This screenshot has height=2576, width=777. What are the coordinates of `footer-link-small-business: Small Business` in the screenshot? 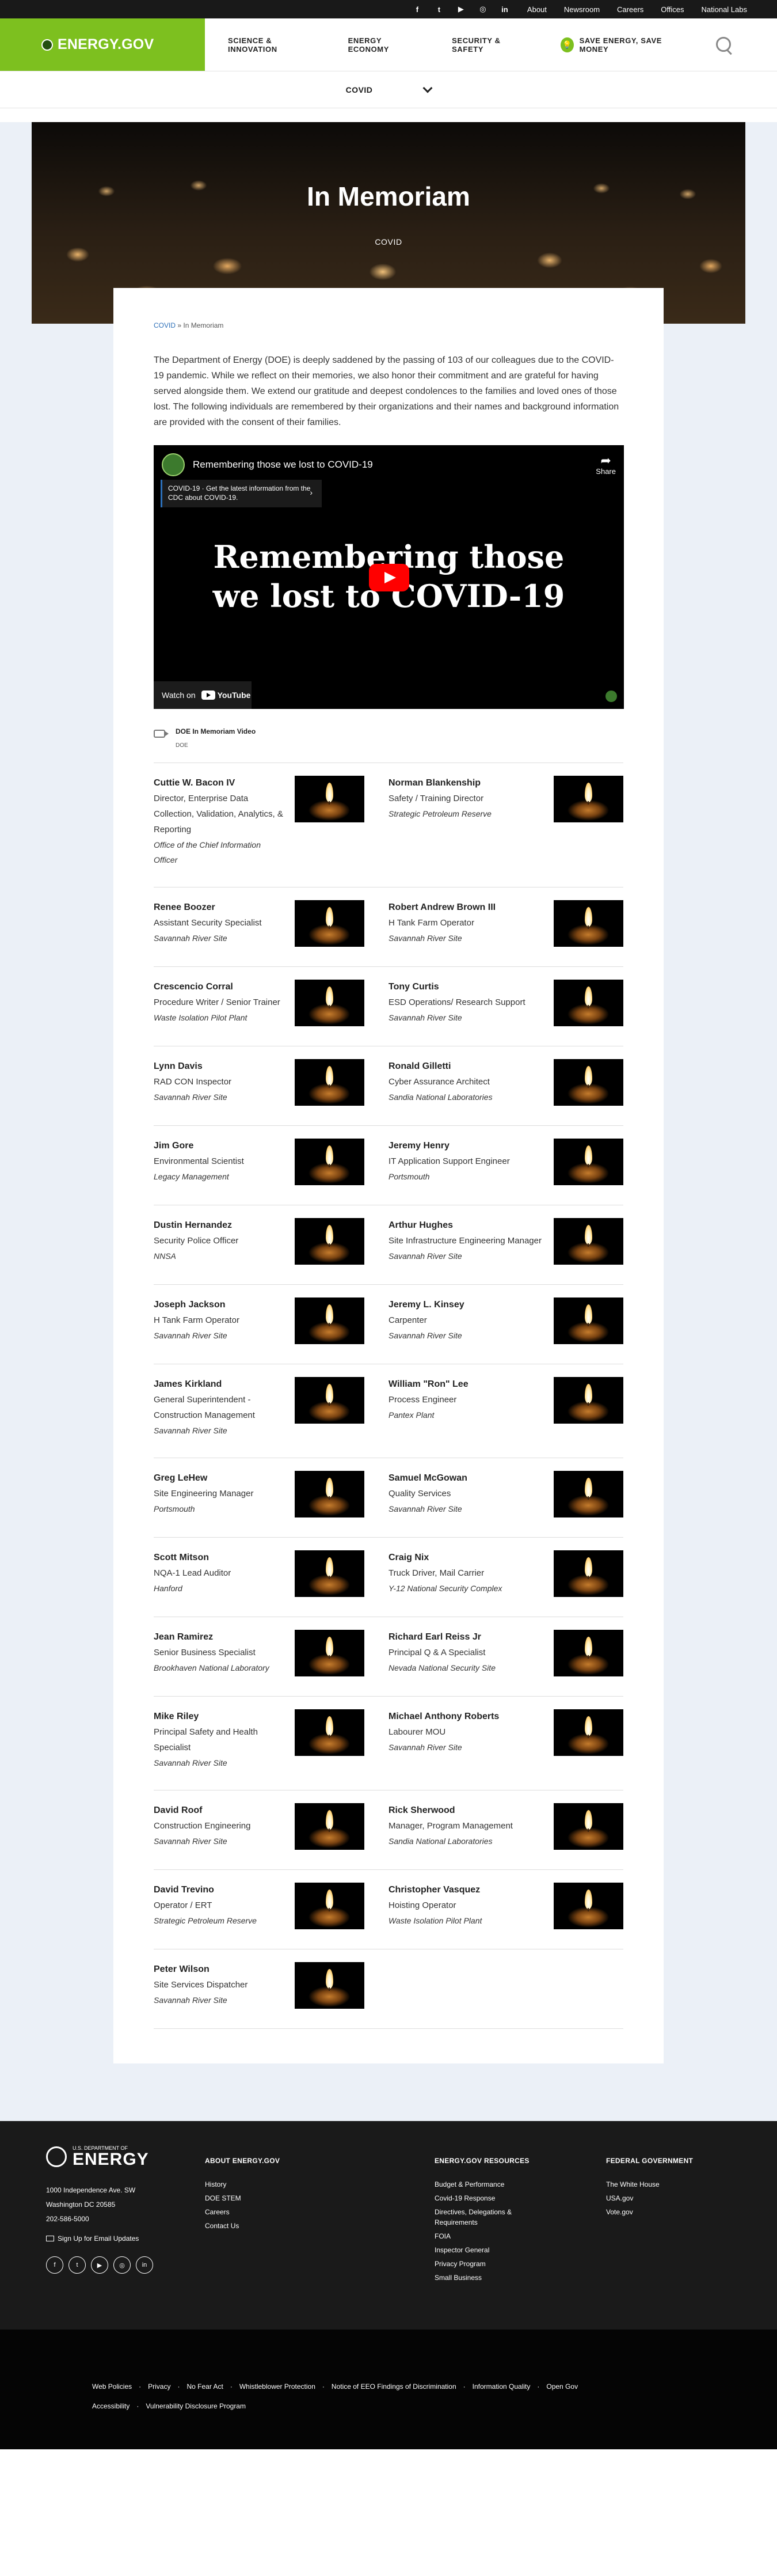 It's located at (483, 2278).